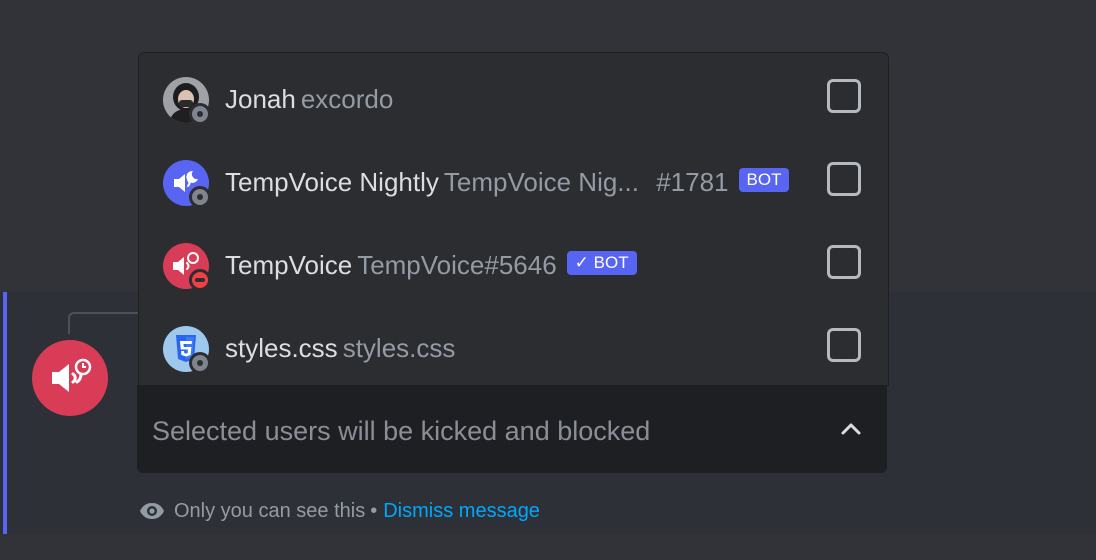 The image size is (1096, 560). I want to click on dismiss-message-link: Dismiss message, so click(461, 511).